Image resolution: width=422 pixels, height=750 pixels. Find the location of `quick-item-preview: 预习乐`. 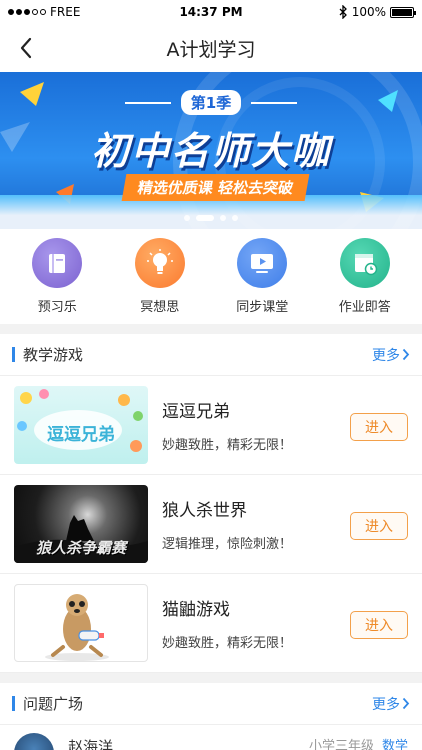

quick-item-preview: 预习乐 is located at coordinates (57, 276).